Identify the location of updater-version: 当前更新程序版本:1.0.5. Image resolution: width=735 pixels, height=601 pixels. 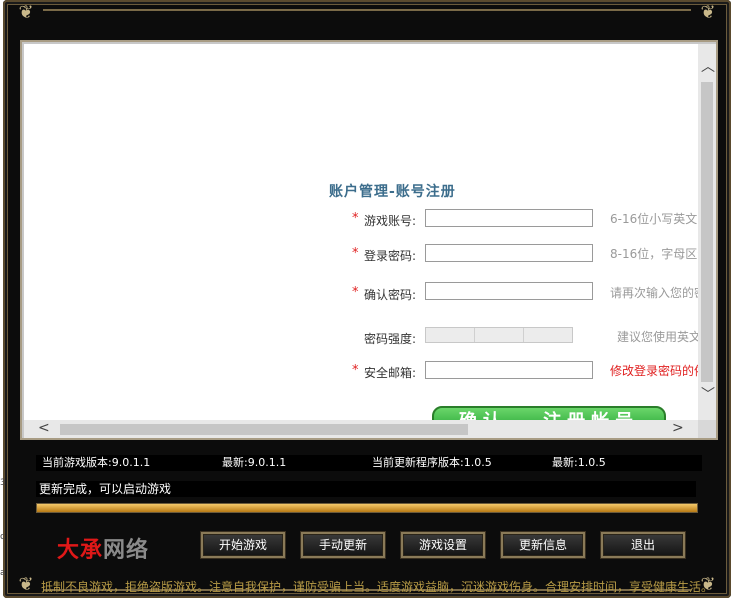
(432, 462).